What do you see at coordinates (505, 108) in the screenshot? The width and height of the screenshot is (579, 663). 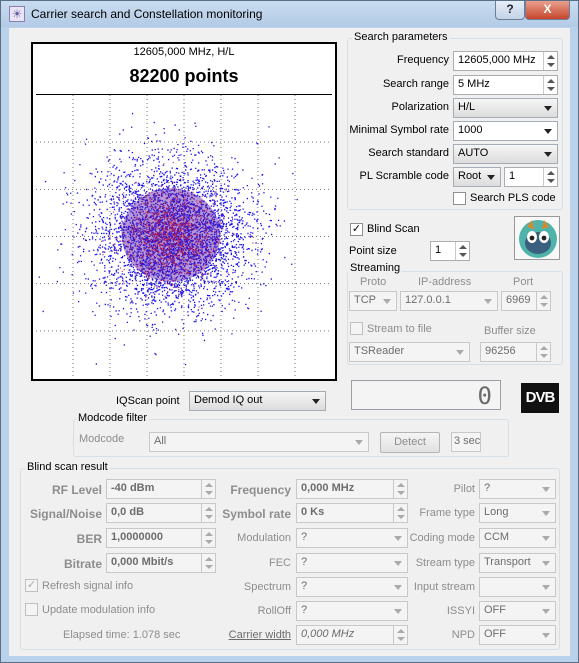 I see `polarization-select: H/L` at bounding box center [505, 108].